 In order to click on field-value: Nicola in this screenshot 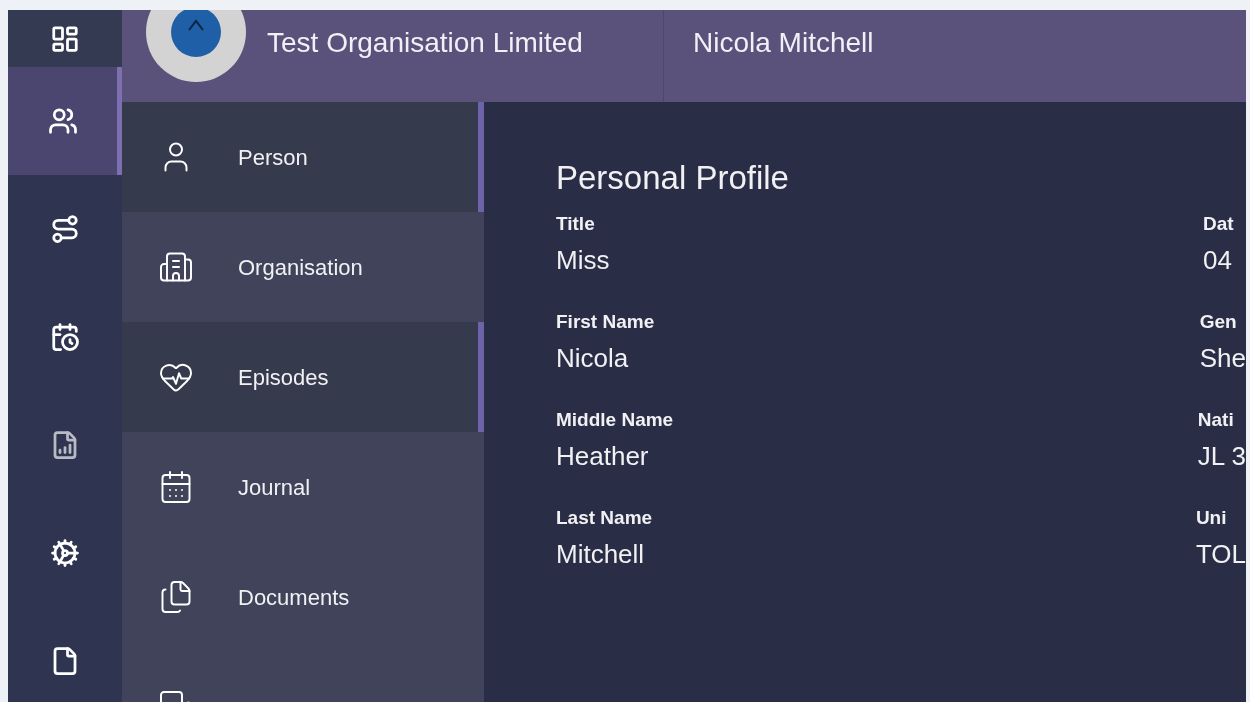, I will do `click(593, 358)`.